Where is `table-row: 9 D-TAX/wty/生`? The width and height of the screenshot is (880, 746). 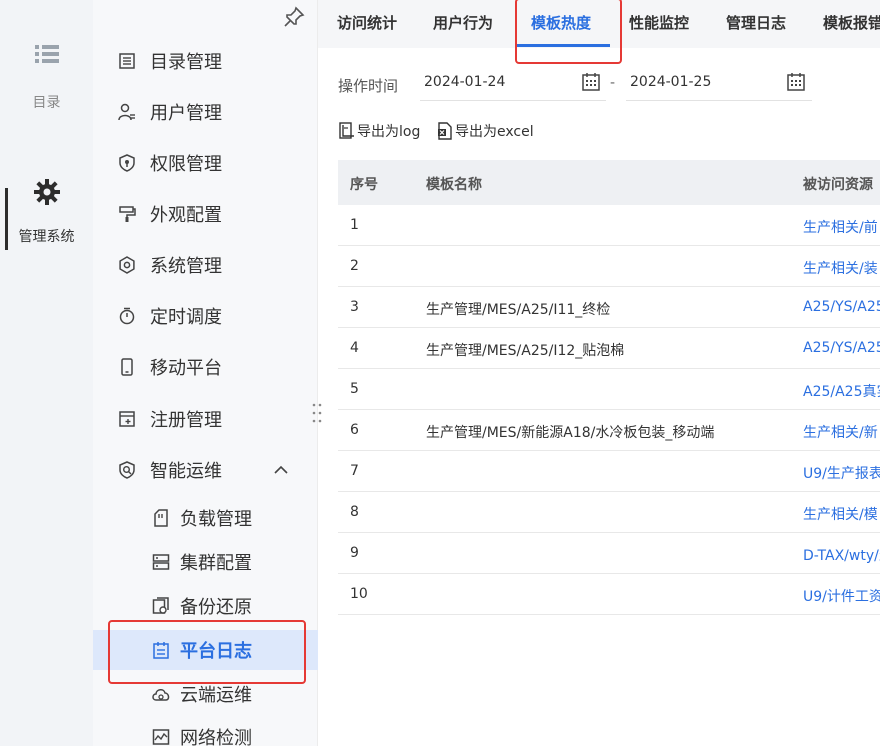
table-row: 9 D-TAX/wty/生 is located at coordinates (609, 553).